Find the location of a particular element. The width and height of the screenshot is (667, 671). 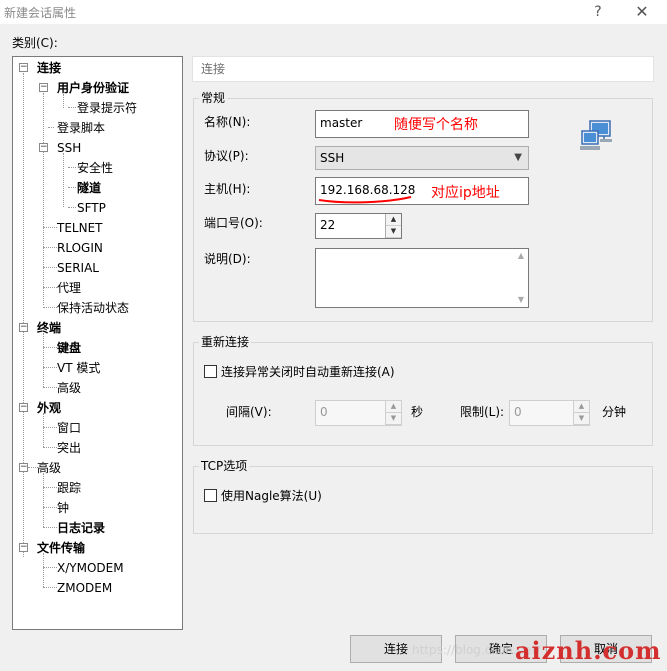

tree-item-highlight: 突出 is located at coordinates (69, 448).